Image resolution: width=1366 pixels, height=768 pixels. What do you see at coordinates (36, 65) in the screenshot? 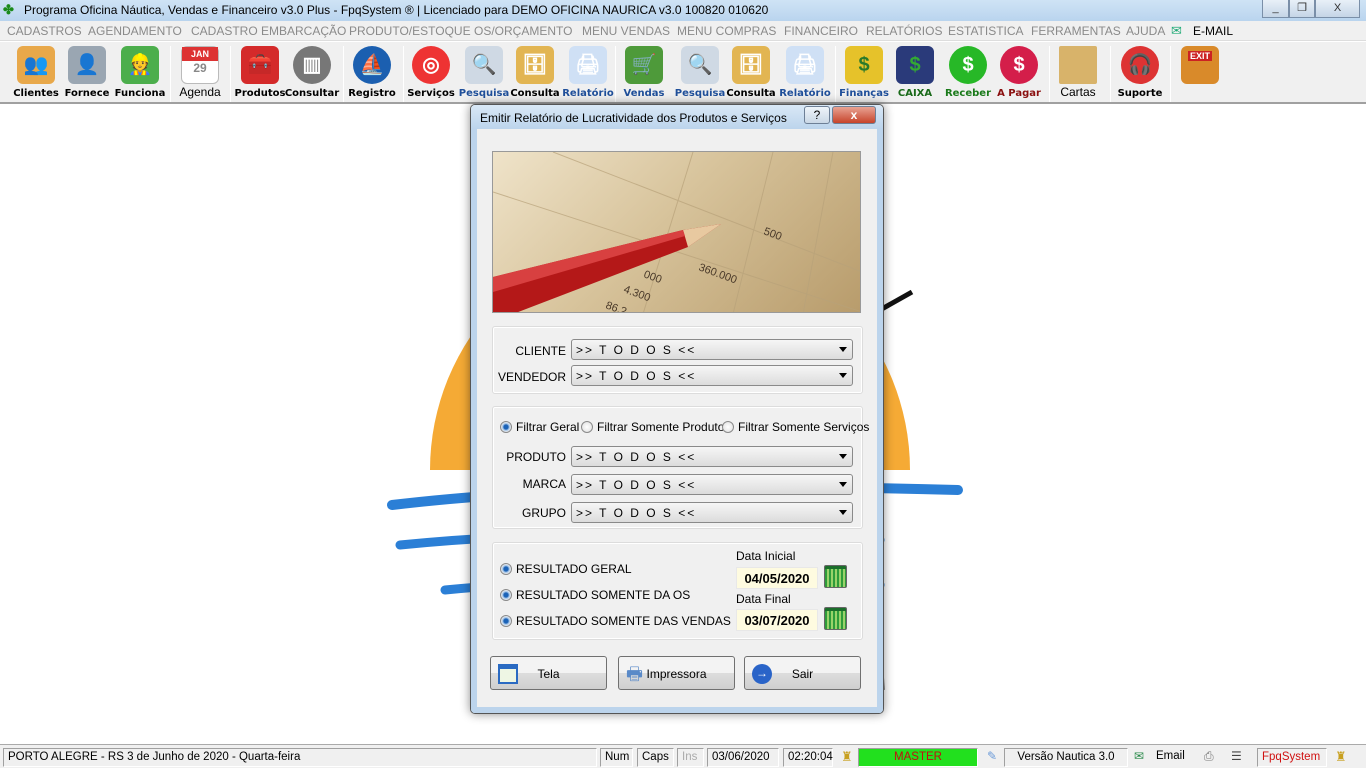
I see `users-icon: 👥` at bounding box center [36, 65].